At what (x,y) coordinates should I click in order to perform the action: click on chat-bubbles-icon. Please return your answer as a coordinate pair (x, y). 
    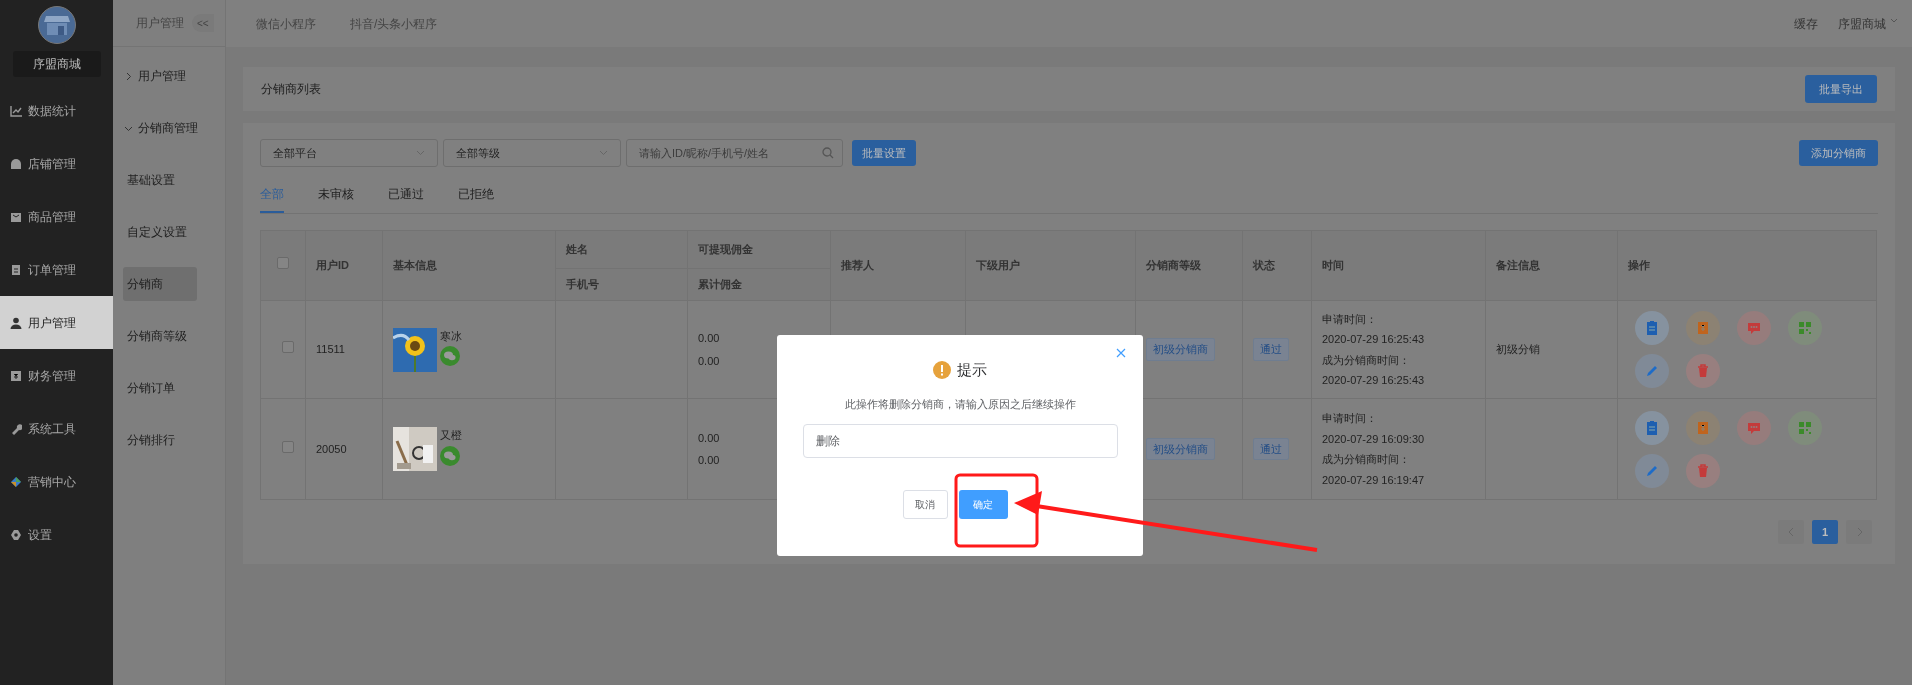
    Looking at the image, I should click on (450, 356).